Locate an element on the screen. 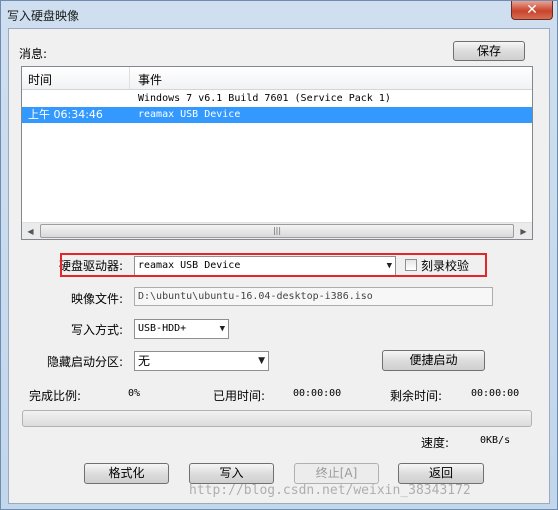 The height and width of the screenshot is (510, 558). column-time: 时间 is located at coordinates (40, 79).